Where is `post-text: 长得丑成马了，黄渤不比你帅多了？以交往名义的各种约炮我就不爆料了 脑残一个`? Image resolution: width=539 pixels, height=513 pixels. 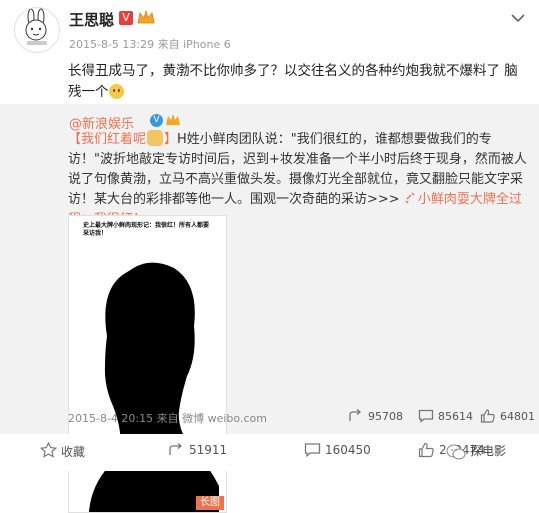
post-text: 长得丑成马了，黄渤不比你帅多了？以交往名义的各种约炮我就不爆料了 脑残一个 is located at coordinates (298, 82).